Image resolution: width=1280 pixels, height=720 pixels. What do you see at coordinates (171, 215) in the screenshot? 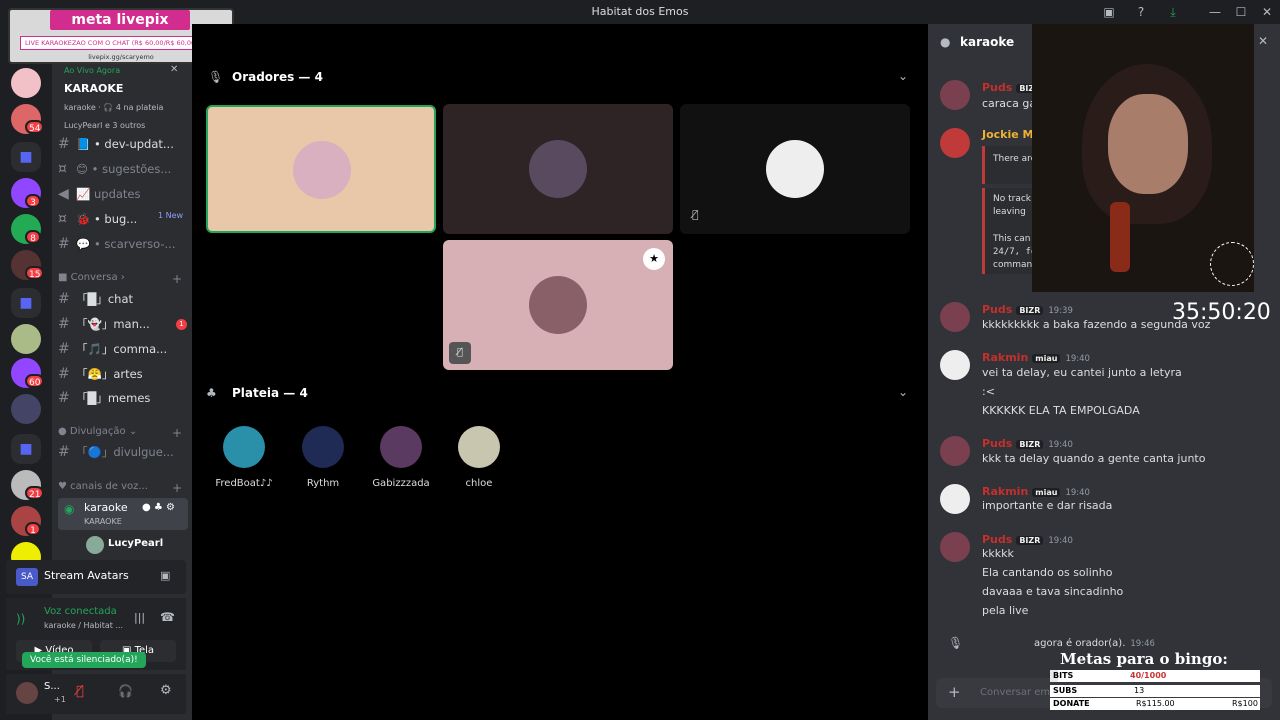
I see `new-badge: 1 New` at bounding box center [171, 215].